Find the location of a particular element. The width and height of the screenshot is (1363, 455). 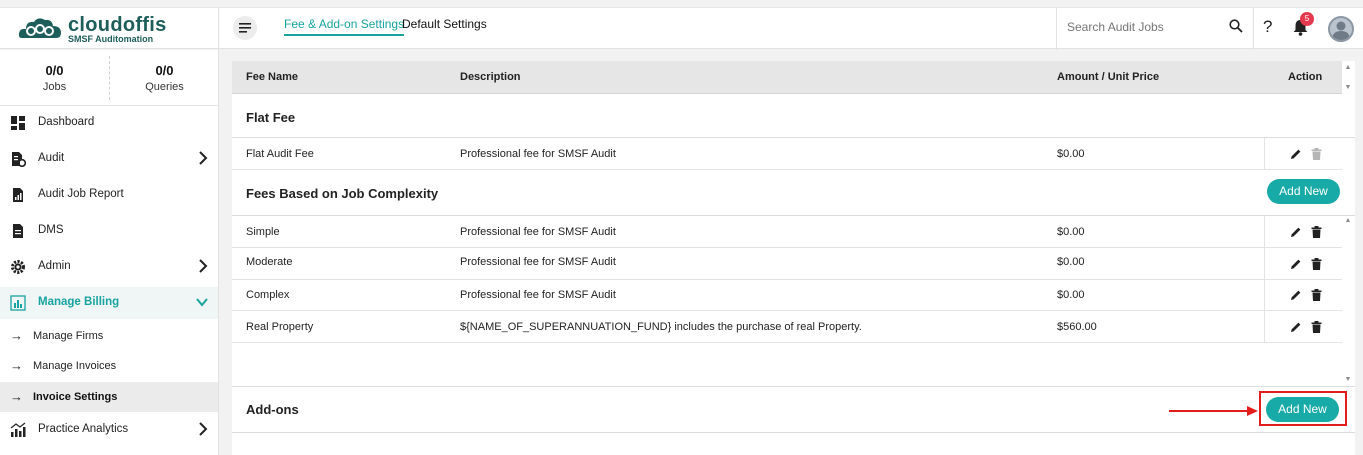

arrow-annotation-icon is located at coordinates (1213, 411).